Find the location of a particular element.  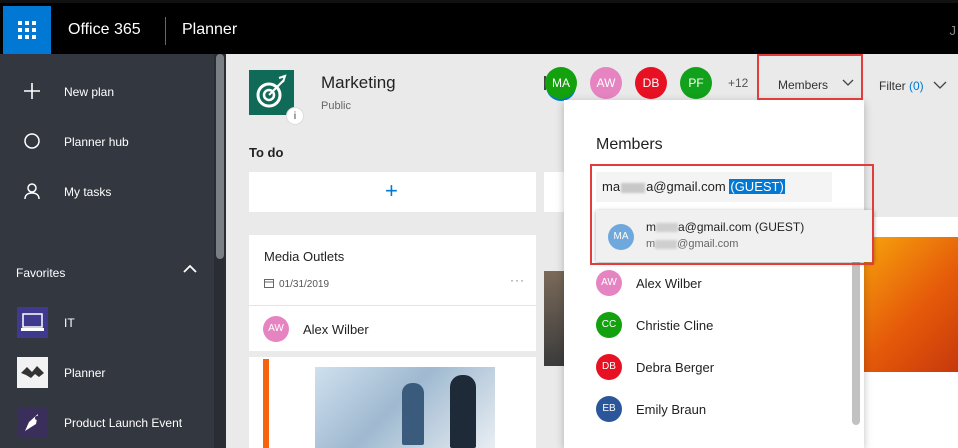

member-avatar: DB is located at coordinates (609, 367).